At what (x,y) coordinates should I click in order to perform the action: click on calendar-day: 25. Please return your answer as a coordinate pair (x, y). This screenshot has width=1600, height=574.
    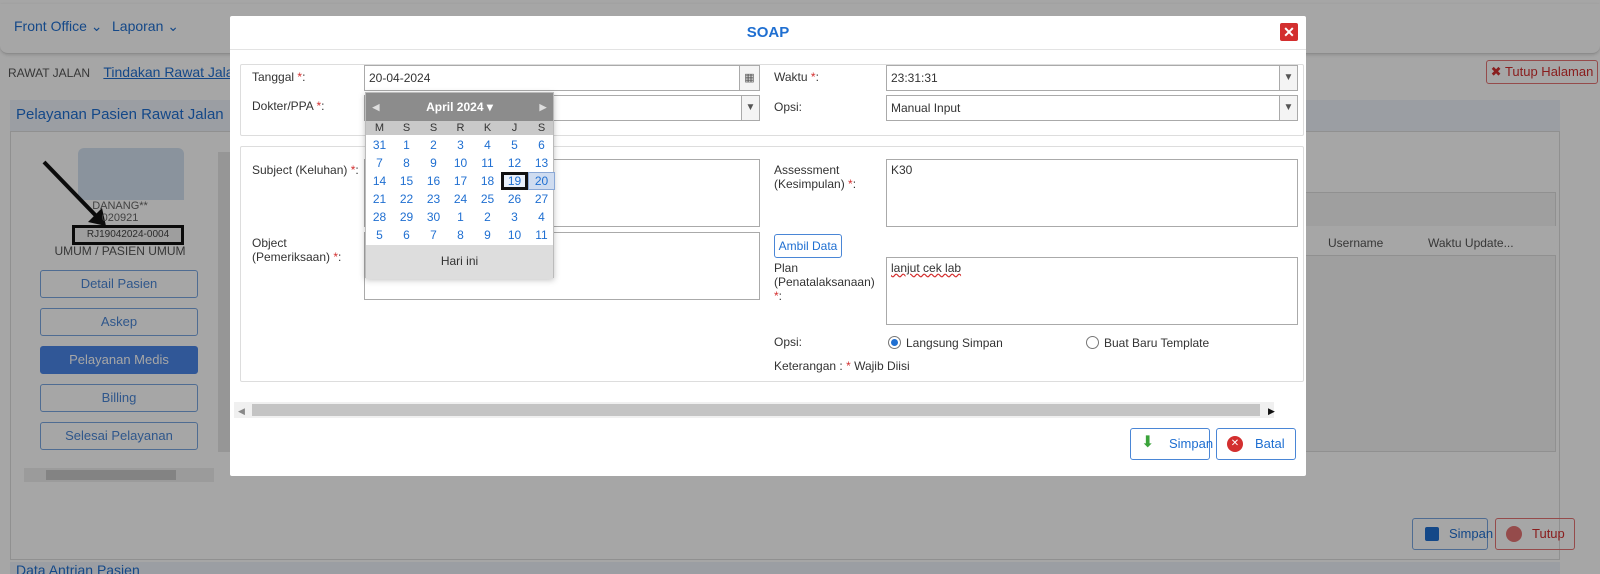
    Looking at the image, I should click on (487, 199).